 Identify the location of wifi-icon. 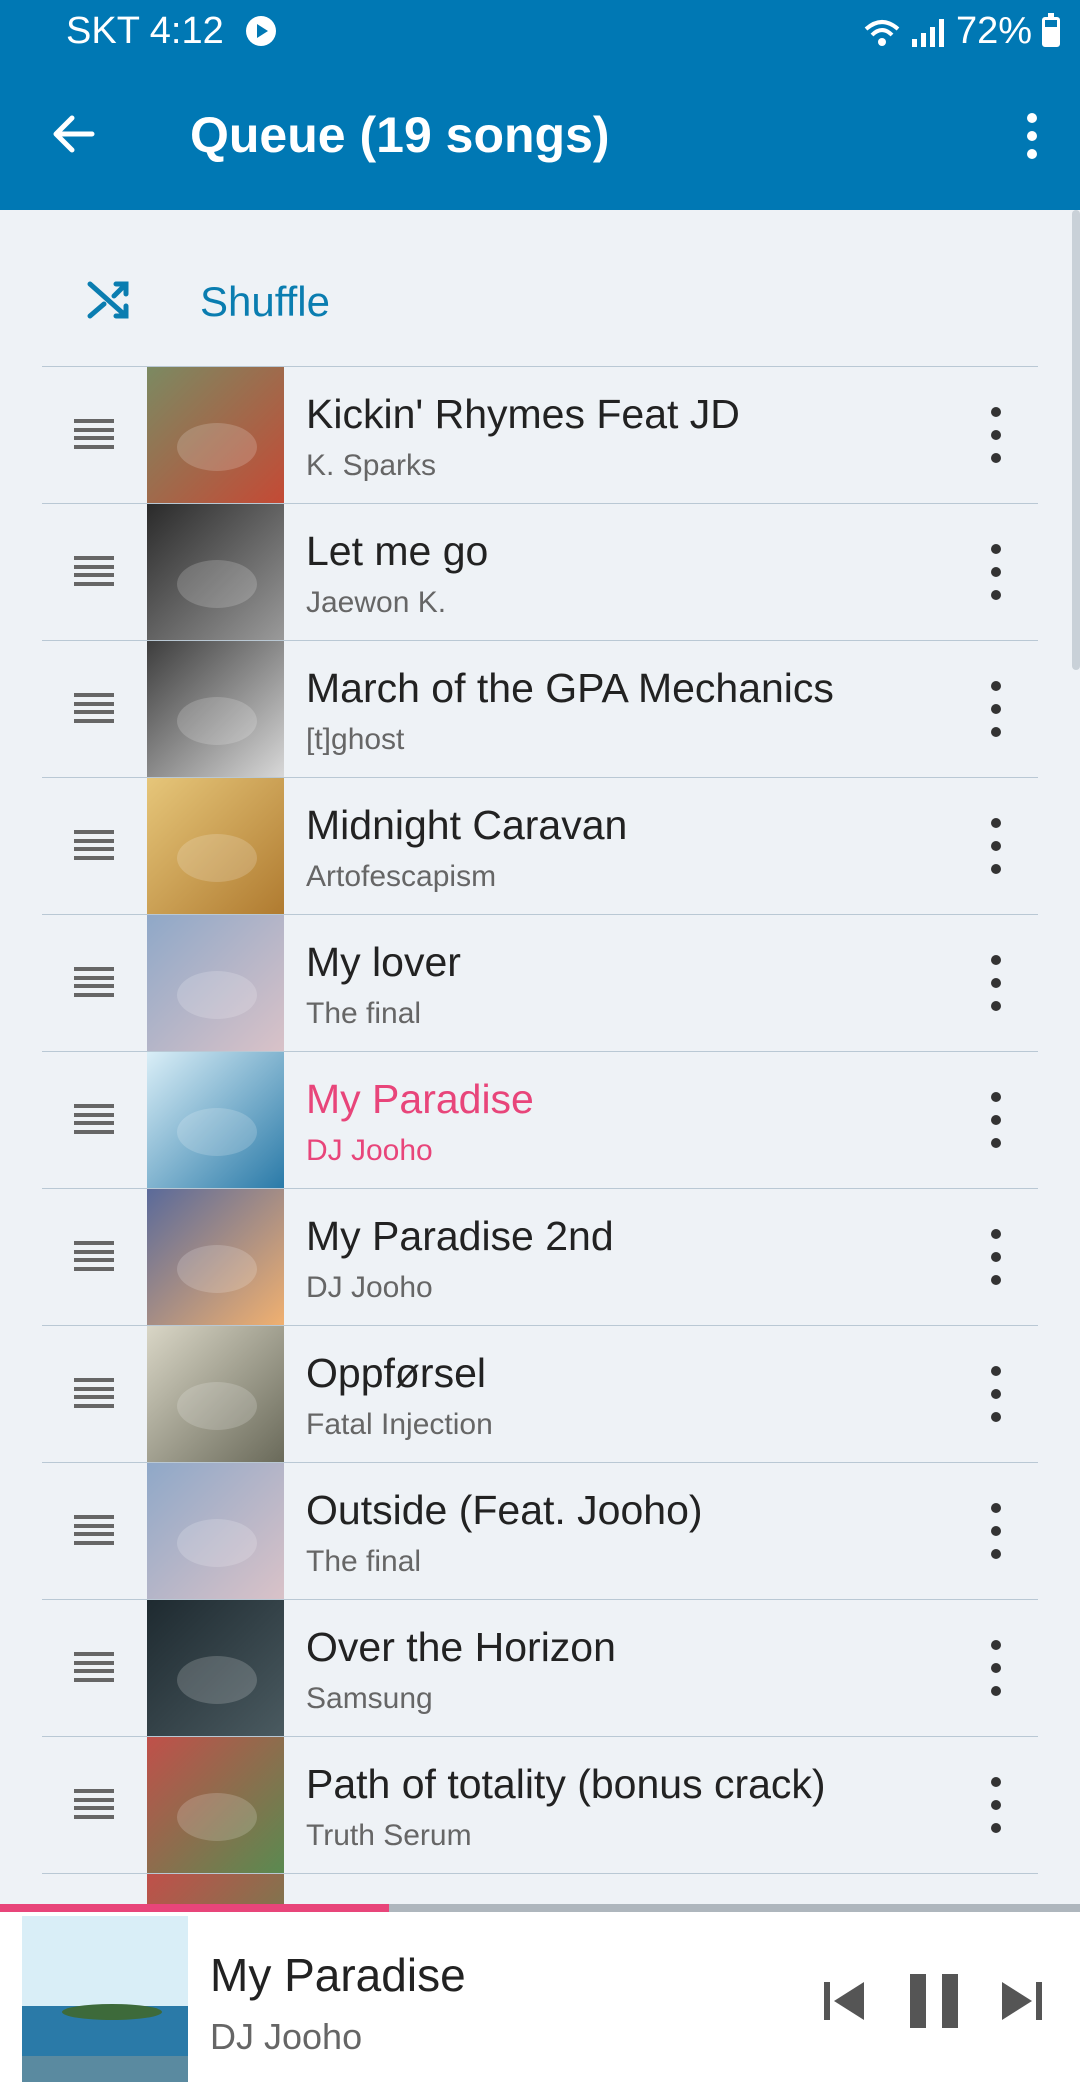
(882, 32).